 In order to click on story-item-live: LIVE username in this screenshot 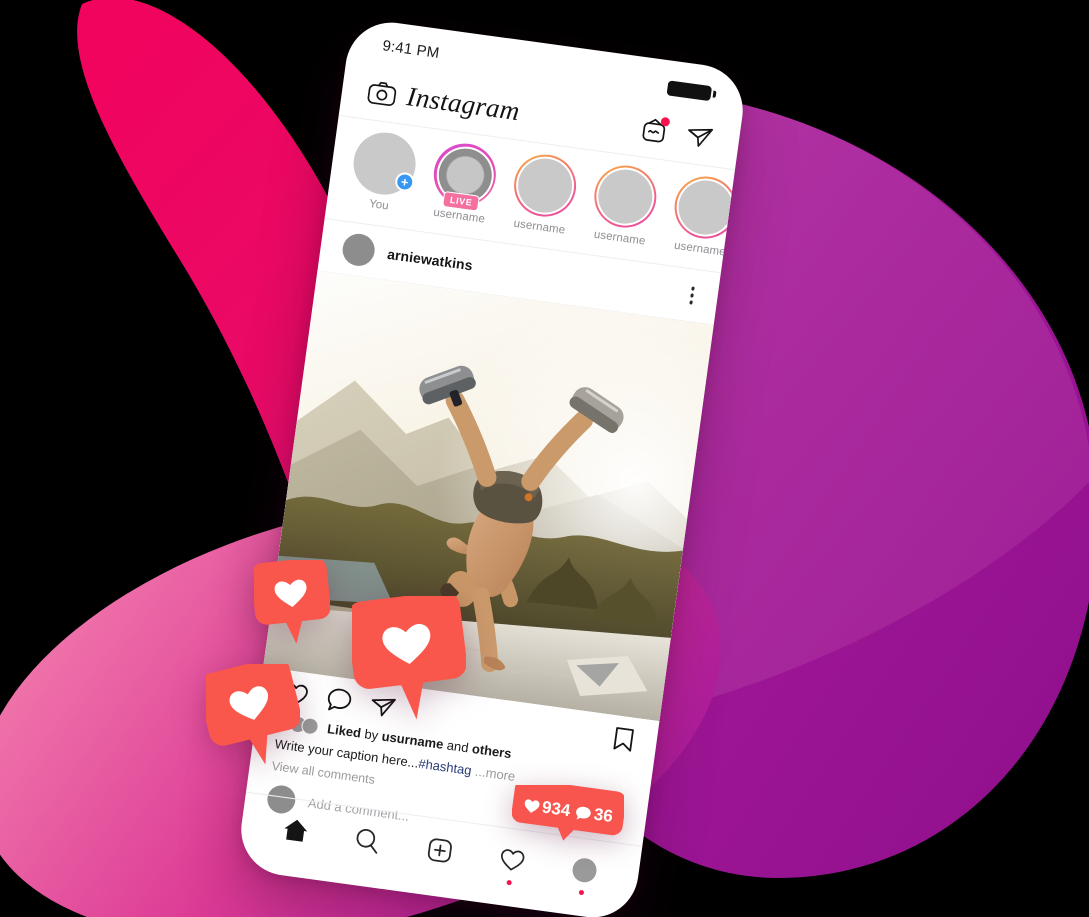, I will do `click(464, 182)`.